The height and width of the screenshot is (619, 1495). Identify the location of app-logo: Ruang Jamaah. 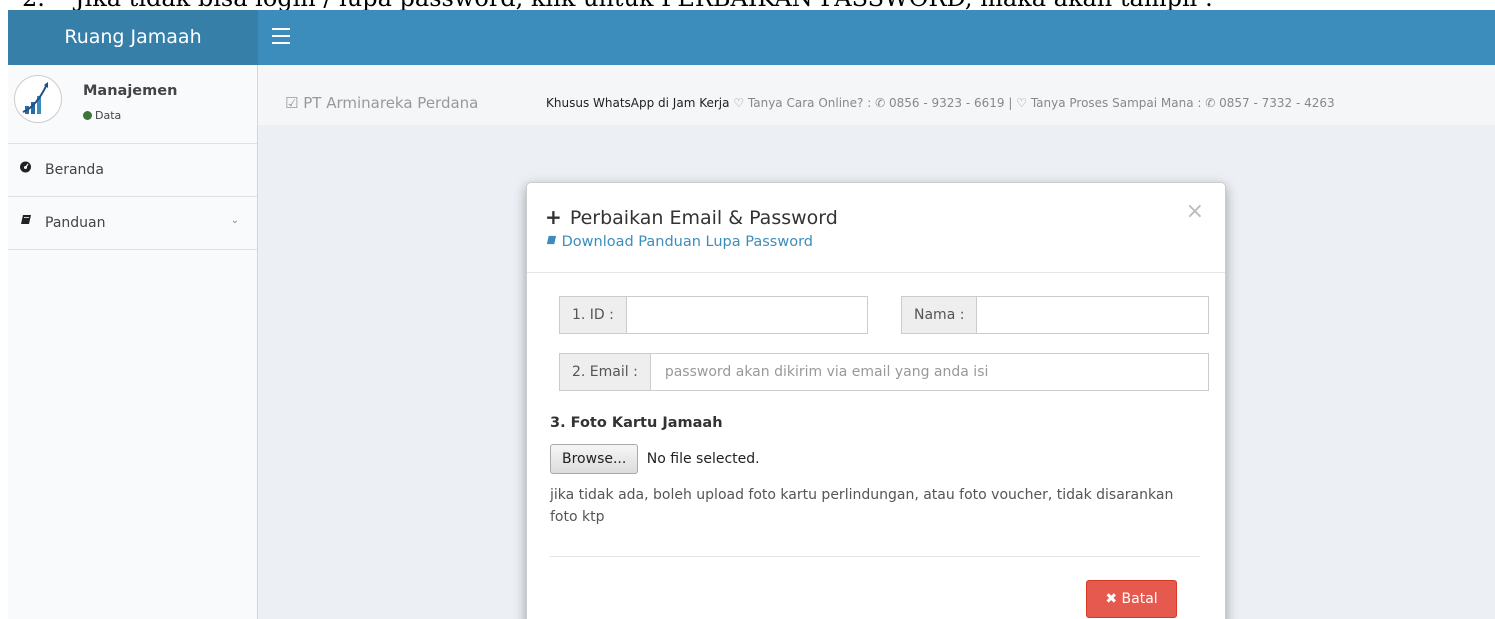
(133, 37).